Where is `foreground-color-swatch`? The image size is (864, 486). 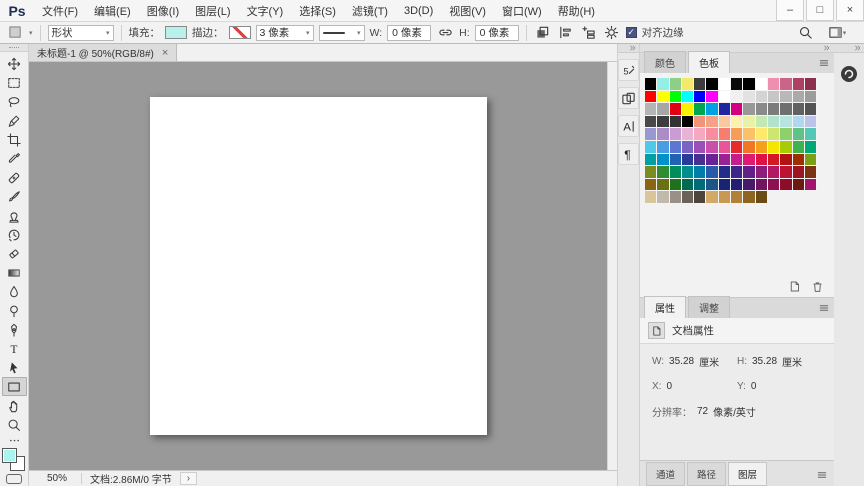
foreground-color-swatch is located at coordinates (9, 455).